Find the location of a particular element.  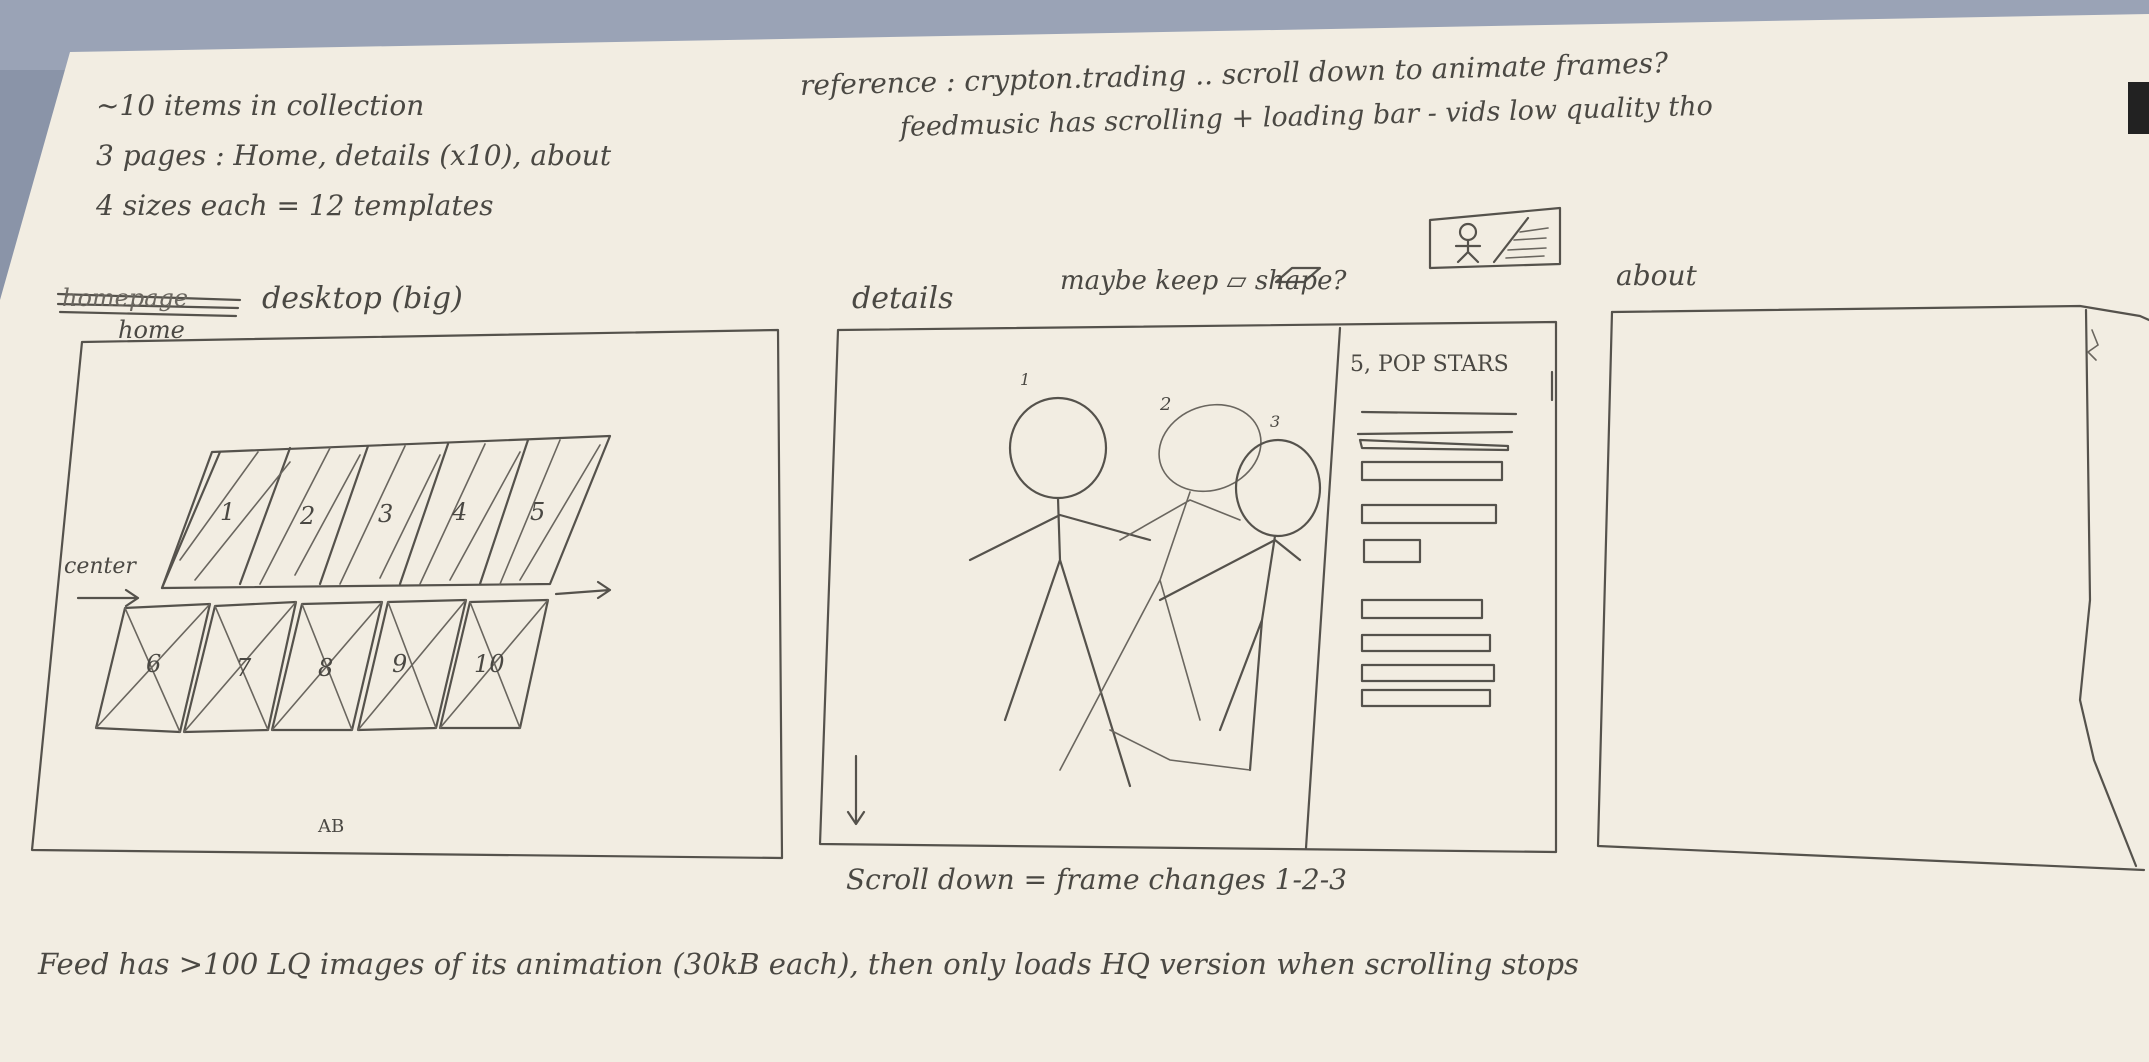

home-footer-label: AB is located at coordinates (331, 826).